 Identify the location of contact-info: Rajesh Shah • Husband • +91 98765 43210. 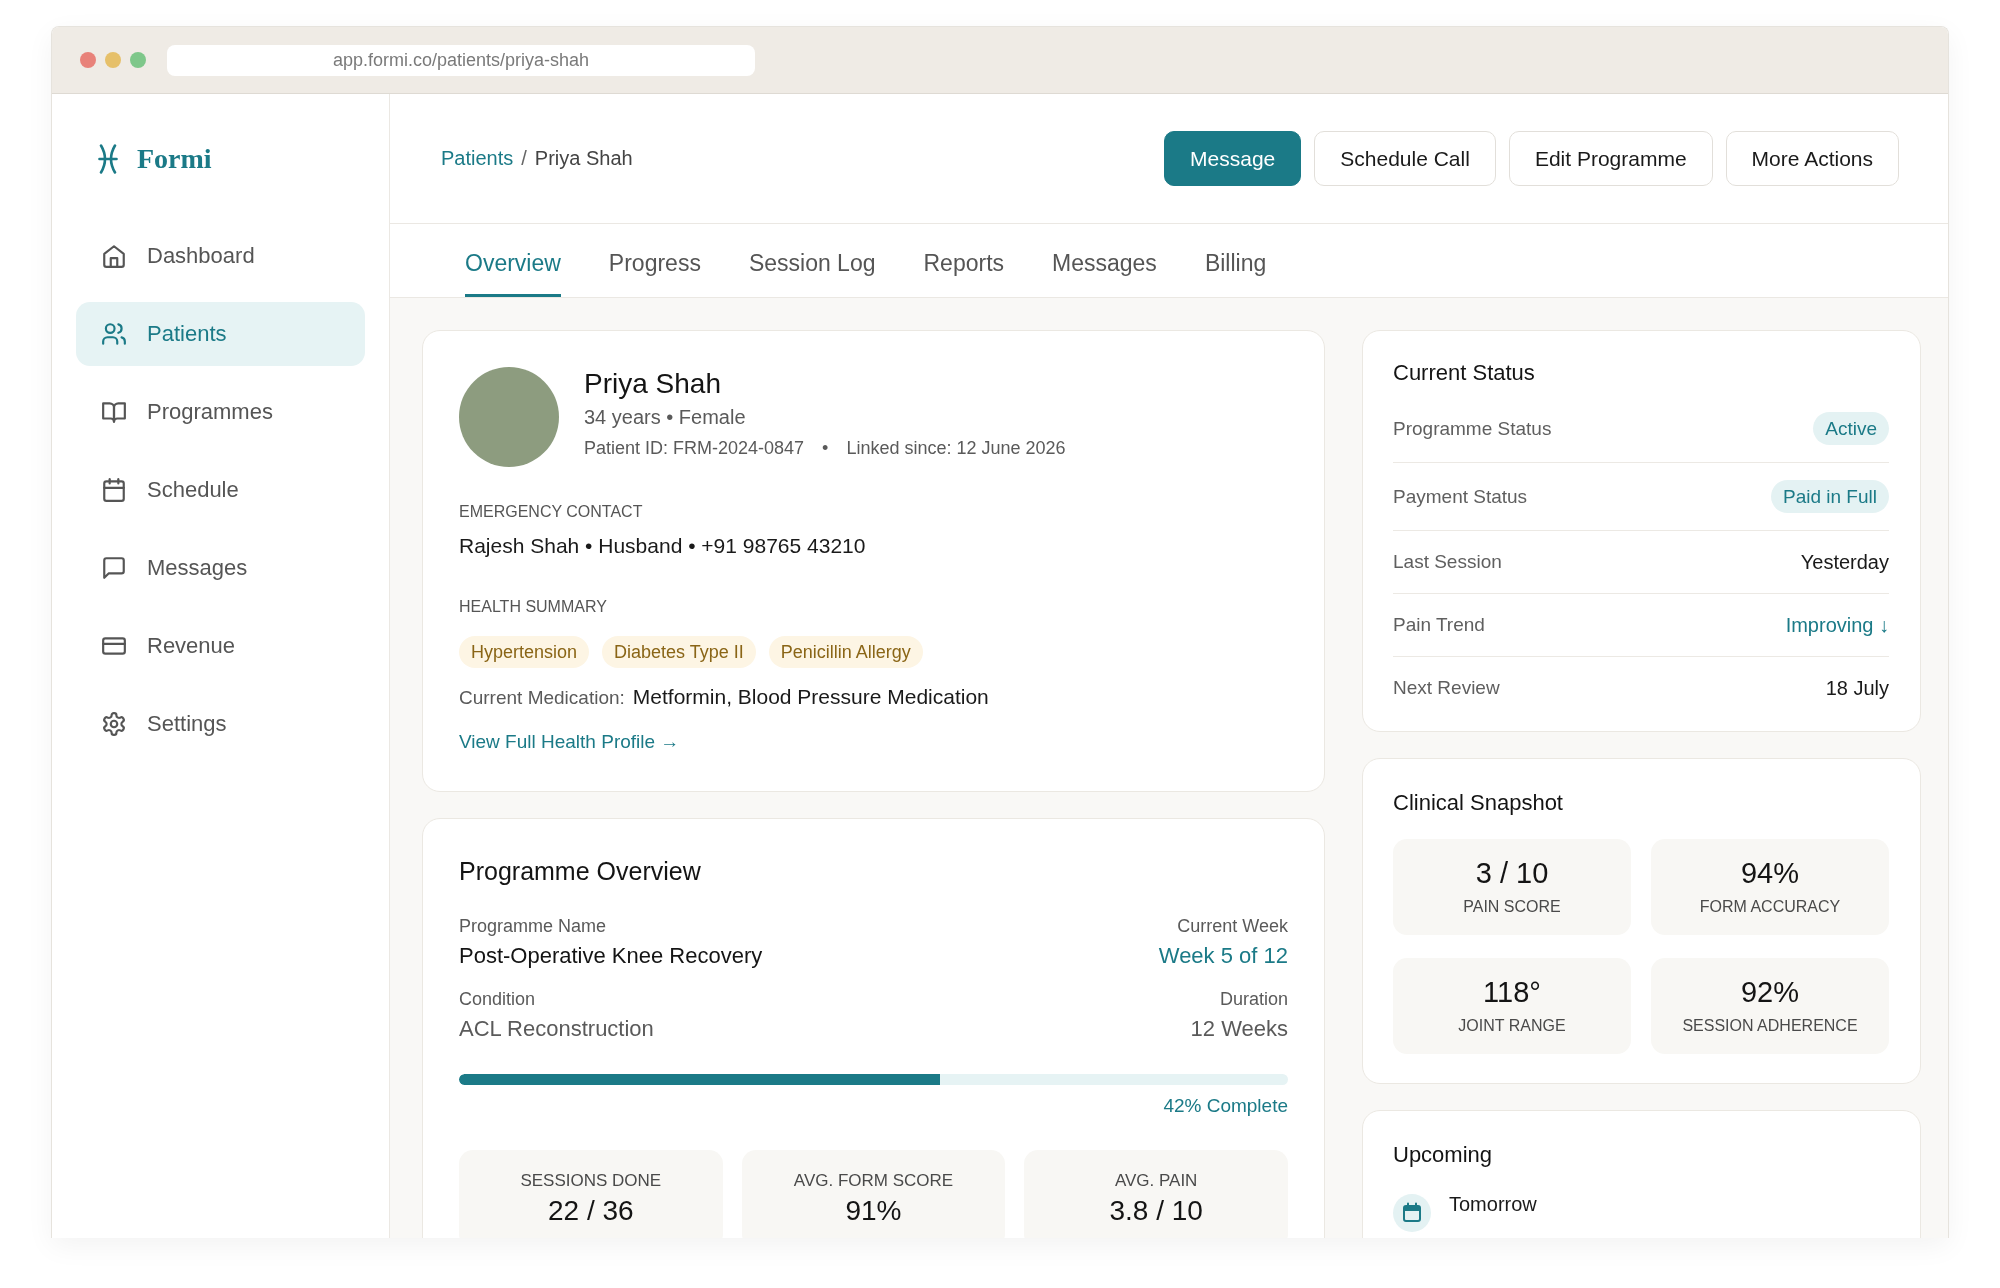
(663, 546).